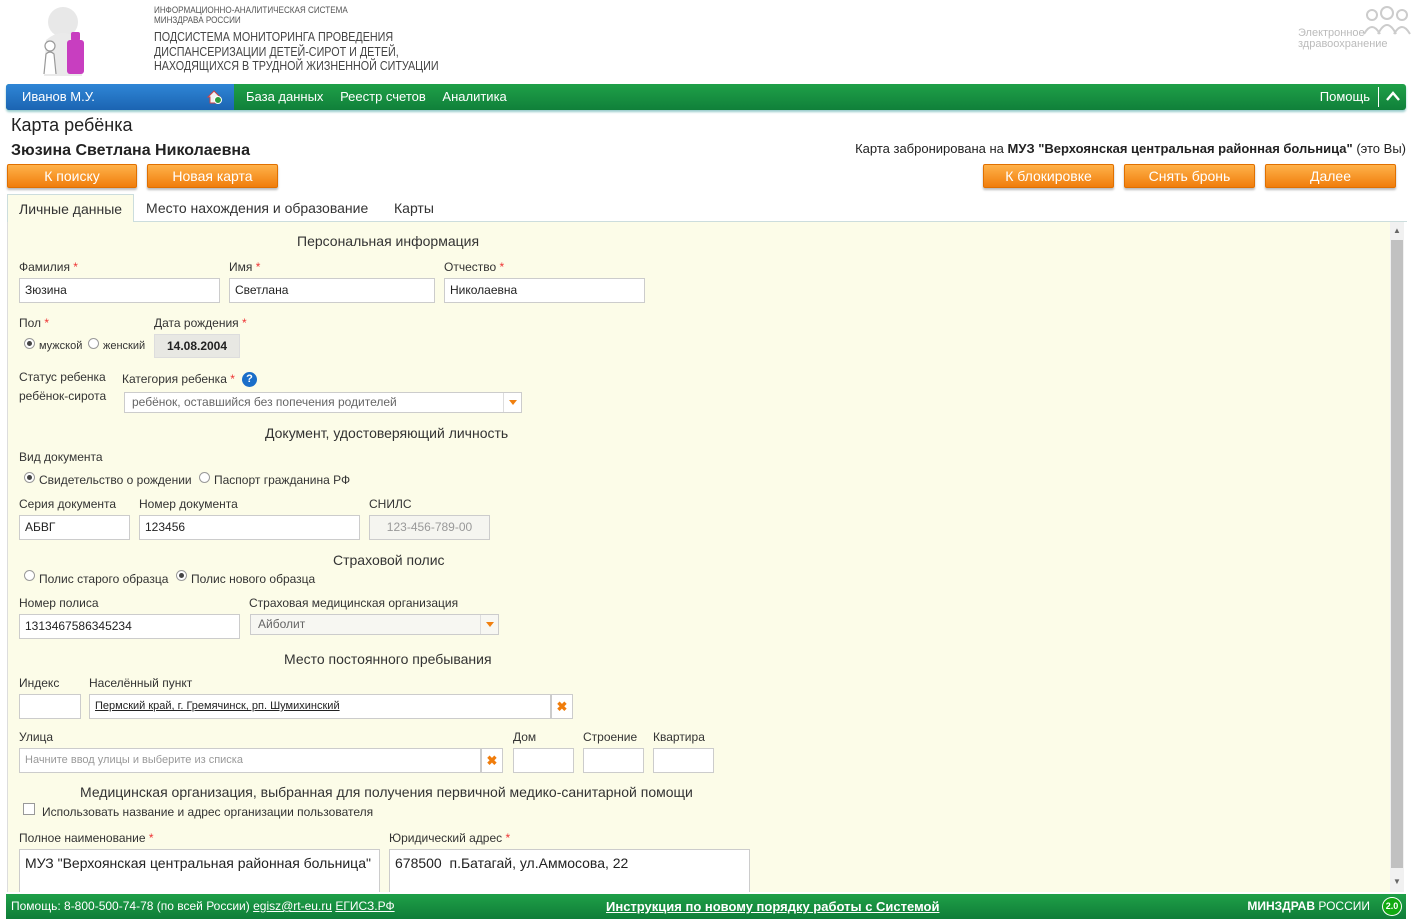 Image resolution: width=1423 pixels, height=919 pixels. I want to click on clear-locality-icon: ✖, so click(562, 706).